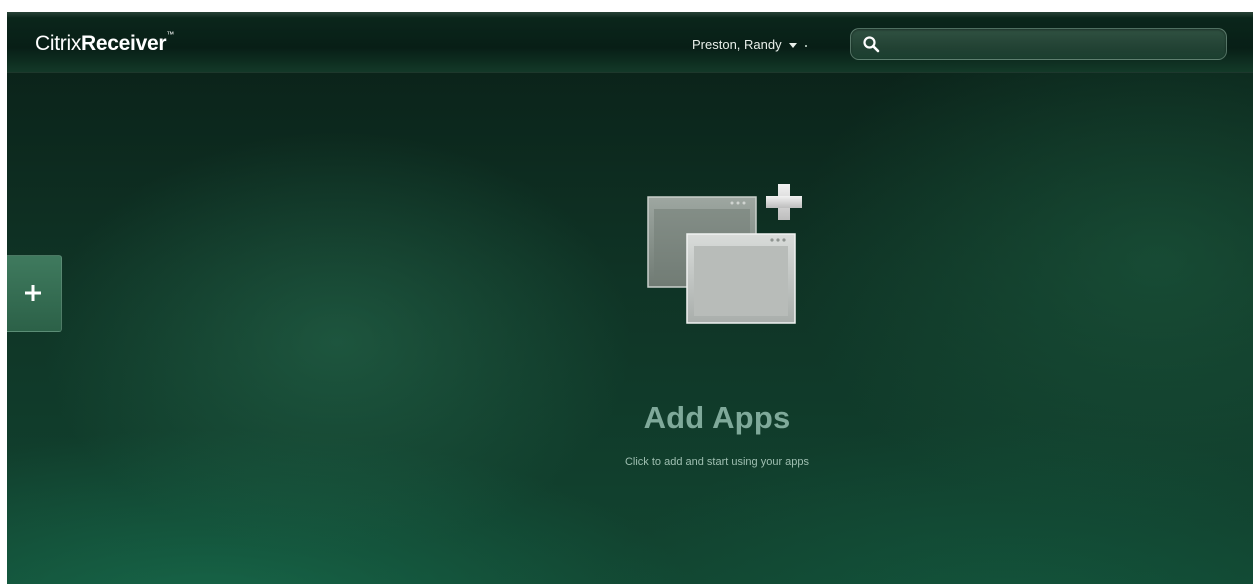 Image resolution: width=1253 pixels, height=584 pixels. I want to click on plus-icon, so click(33, 293).